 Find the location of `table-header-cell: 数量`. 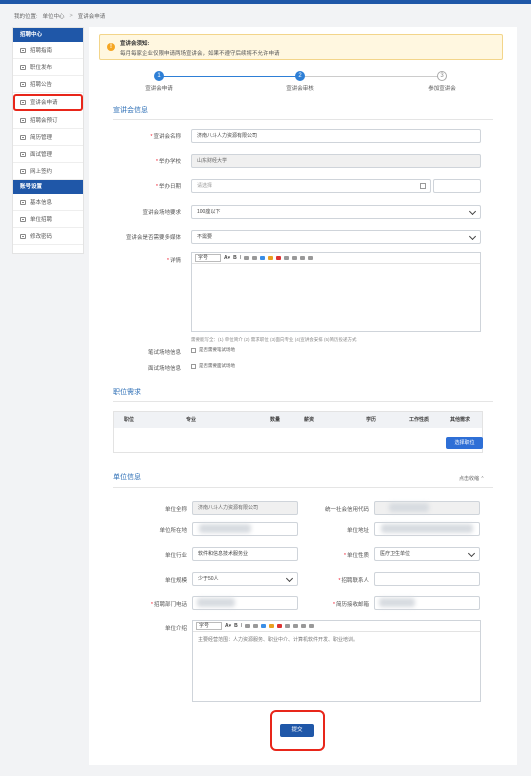

table-header-cell: 数量 is located at coordinates (275, 420).